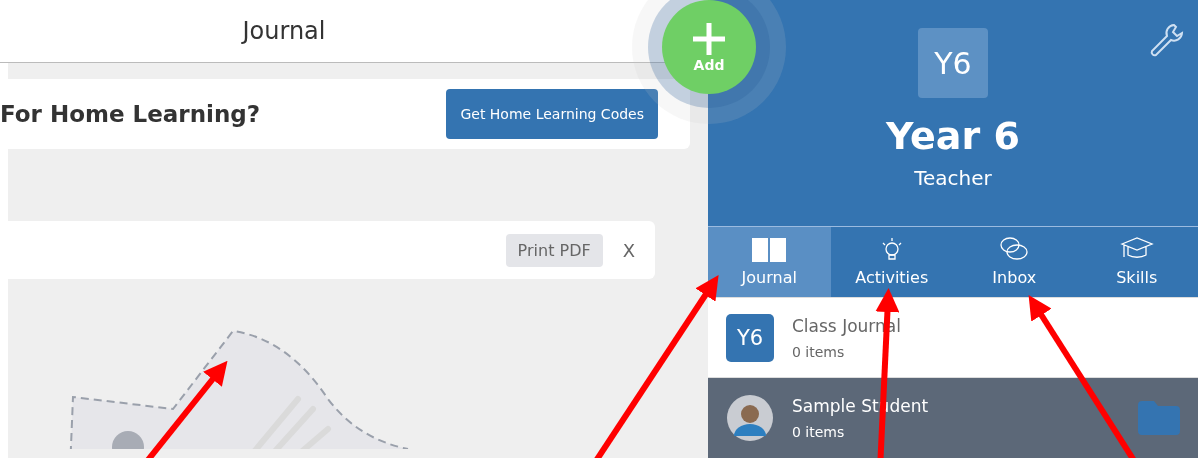 This screenshot has height=458, width=1198. I want to click on book-icon, so click(769, 250).